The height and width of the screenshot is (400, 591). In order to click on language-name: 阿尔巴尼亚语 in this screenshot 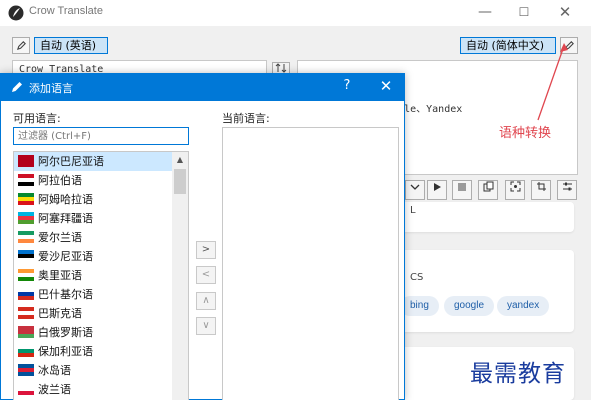, I will do `click(71, 161)`.